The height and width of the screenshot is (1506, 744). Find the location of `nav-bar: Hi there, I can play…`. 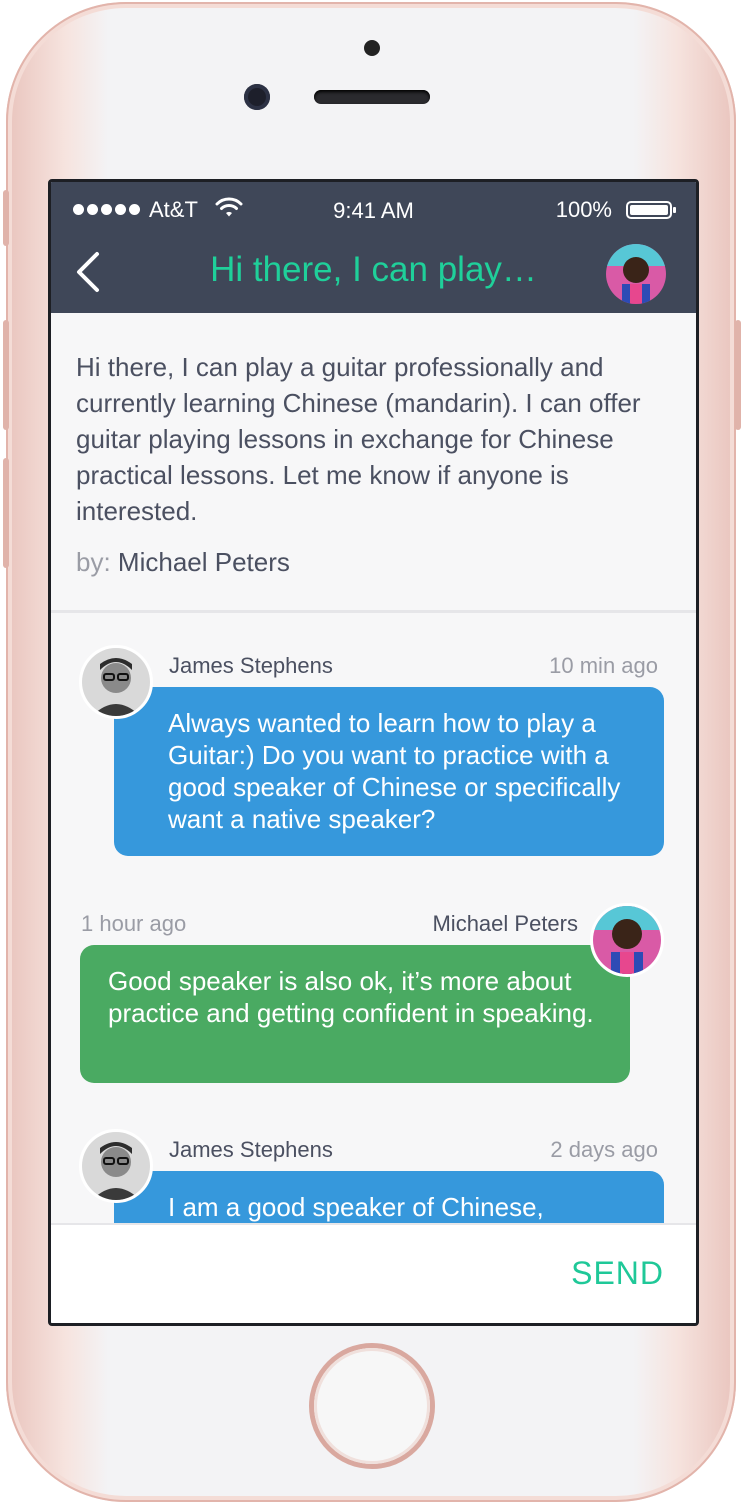

nav-bar: Hi there, I can play… is located at coordinates (373, 275).